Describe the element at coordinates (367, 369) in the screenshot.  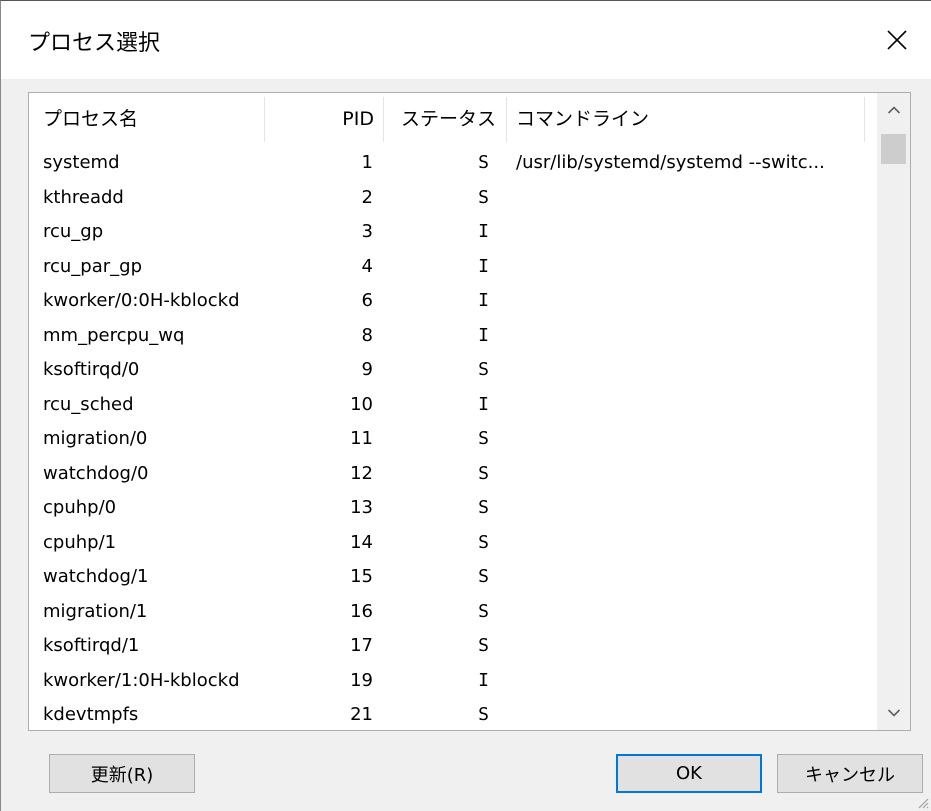
I see `pid-cell: 9` at that location.